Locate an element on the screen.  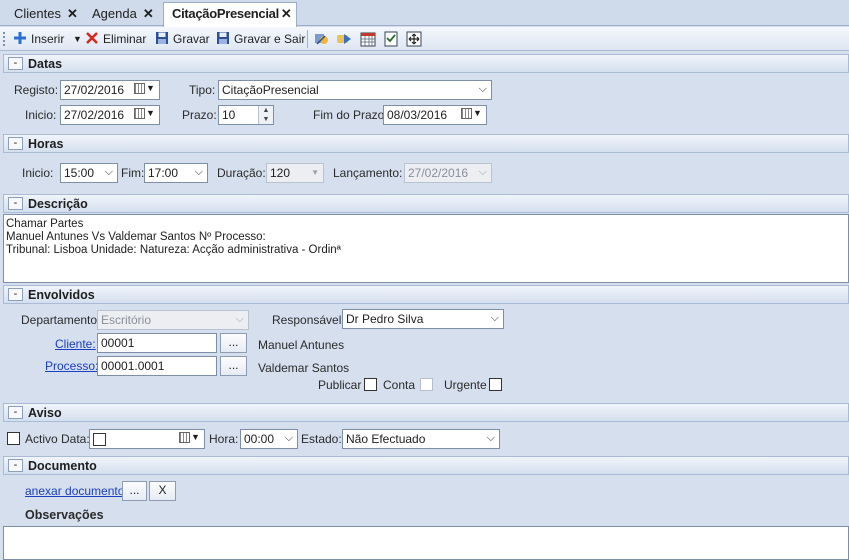
duracao-select: 120 ▼ is located at coordinates (295, 173).